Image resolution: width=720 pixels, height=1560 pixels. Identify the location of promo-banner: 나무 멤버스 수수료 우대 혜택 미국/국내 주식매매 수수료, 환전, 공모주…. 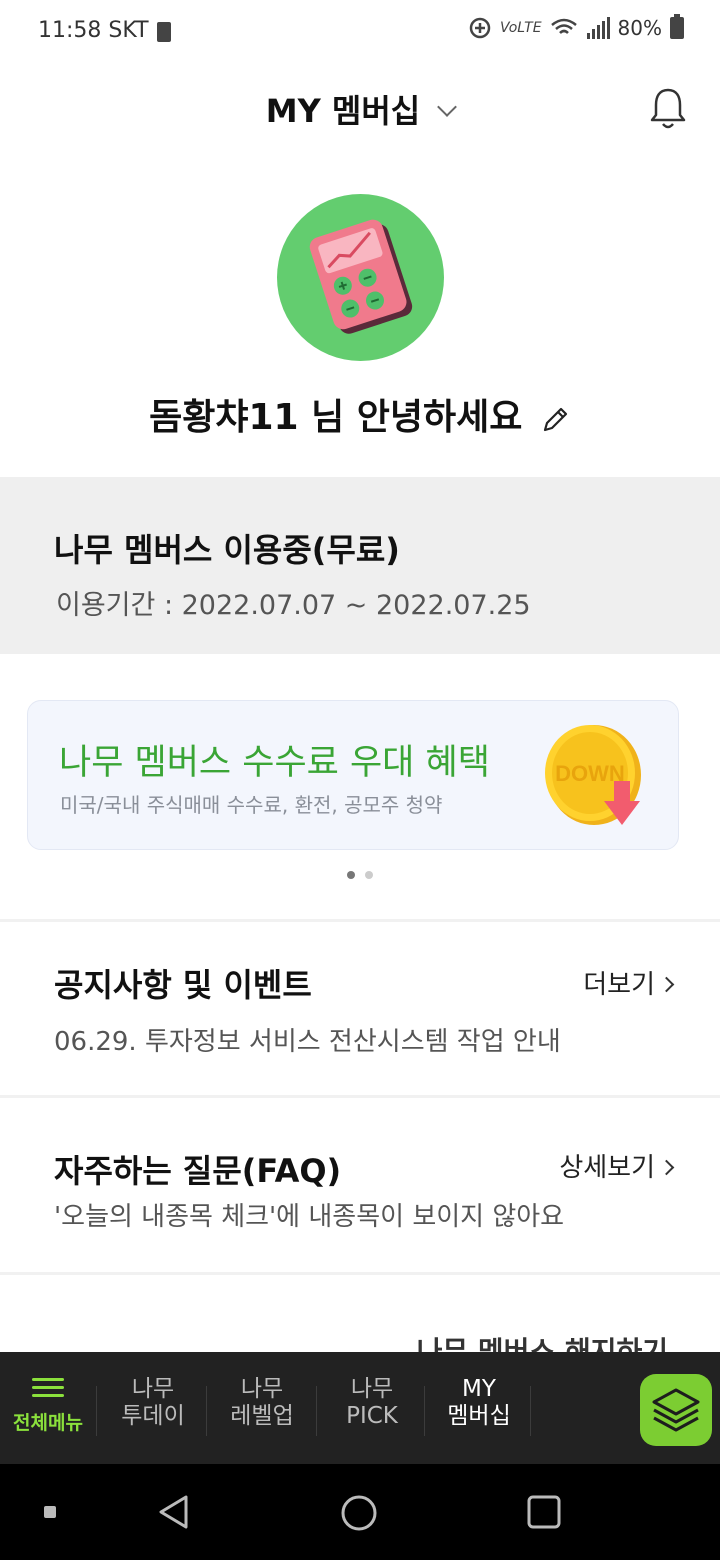
(353, 775).